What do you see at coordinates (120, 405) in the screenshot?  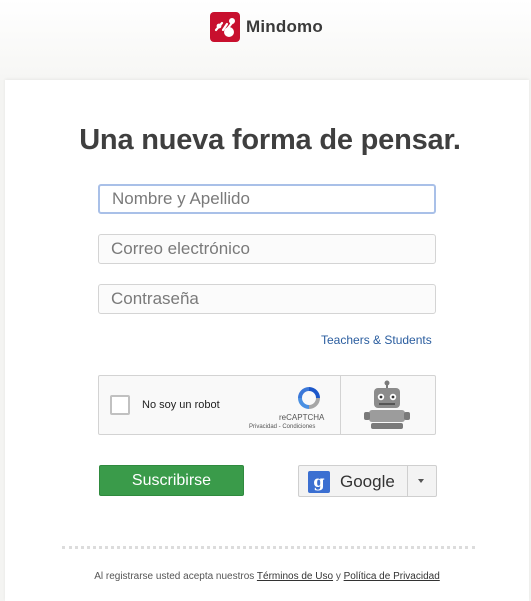 I see `recaptcha-checkbox` at bounding box center [120, 405].